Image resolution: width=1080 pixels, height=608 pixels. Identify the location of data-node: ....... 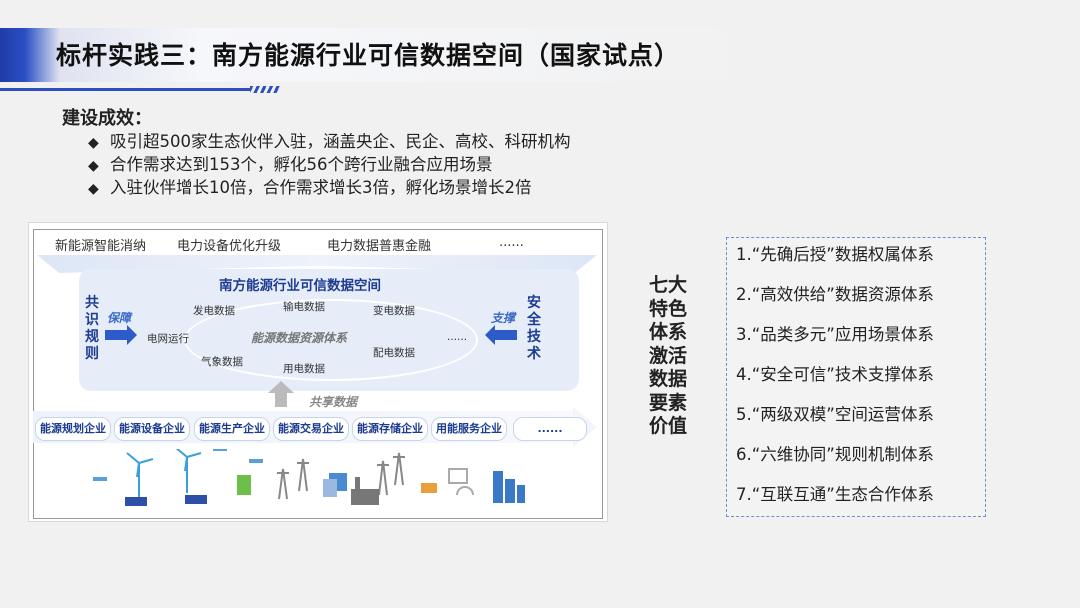
(457, 337).